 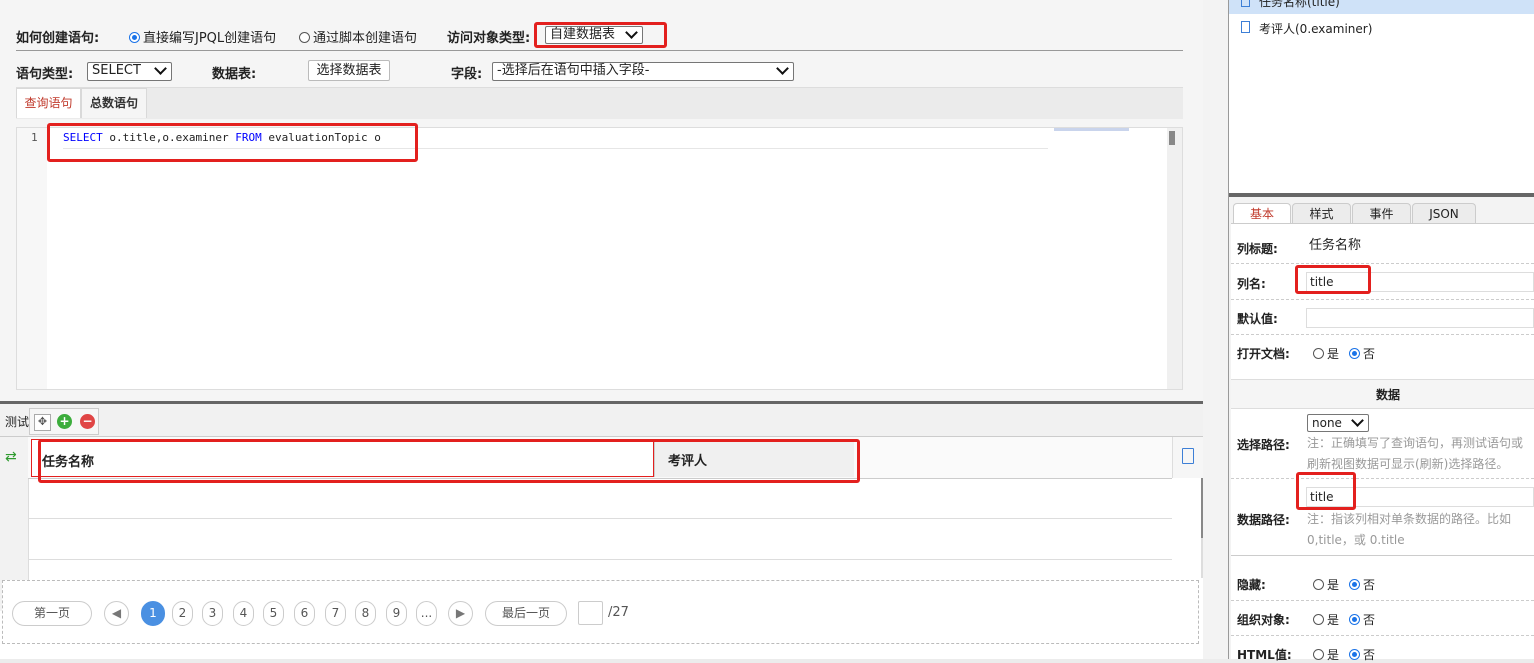 What do you see at coordinates (68, 462) in the screenshot?
I see `column-header-task-label: 任务名称` at bounding box center [68, 462].